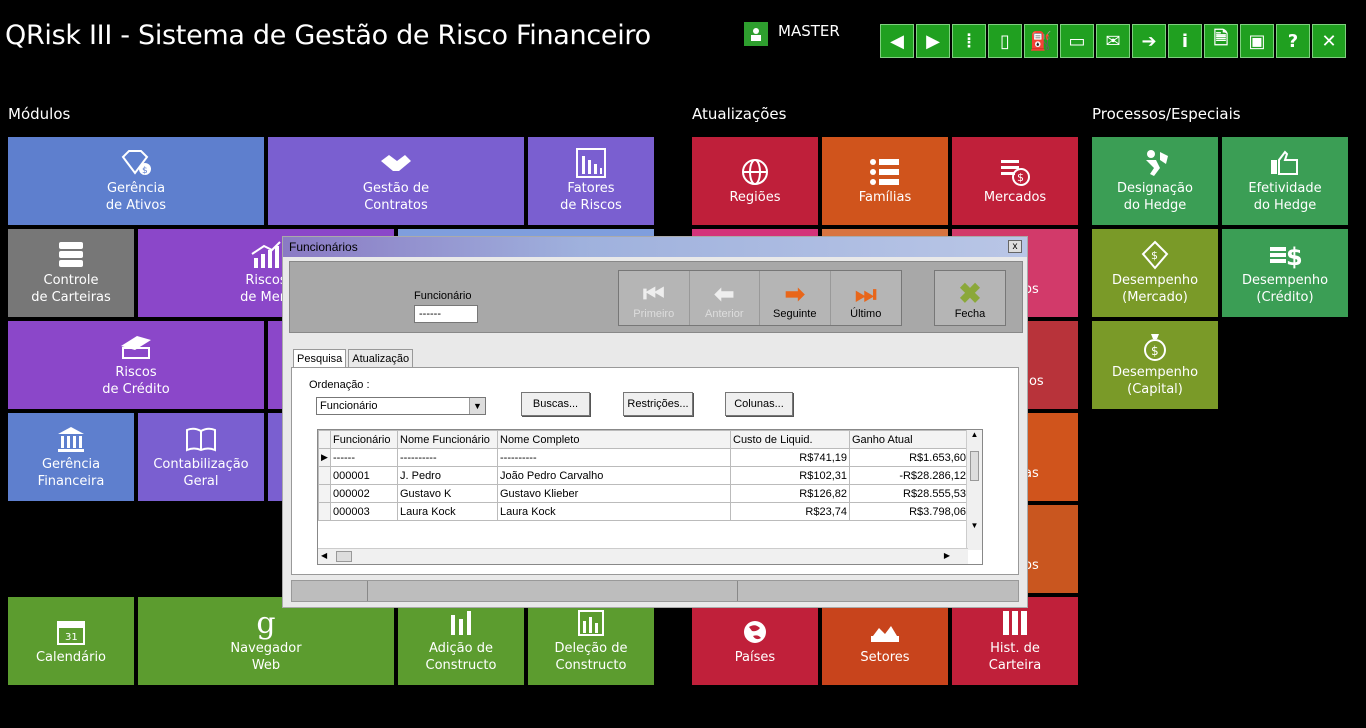  I want to click on toolbar-button-paint-bucket: ⛽, so click(1041, 41).